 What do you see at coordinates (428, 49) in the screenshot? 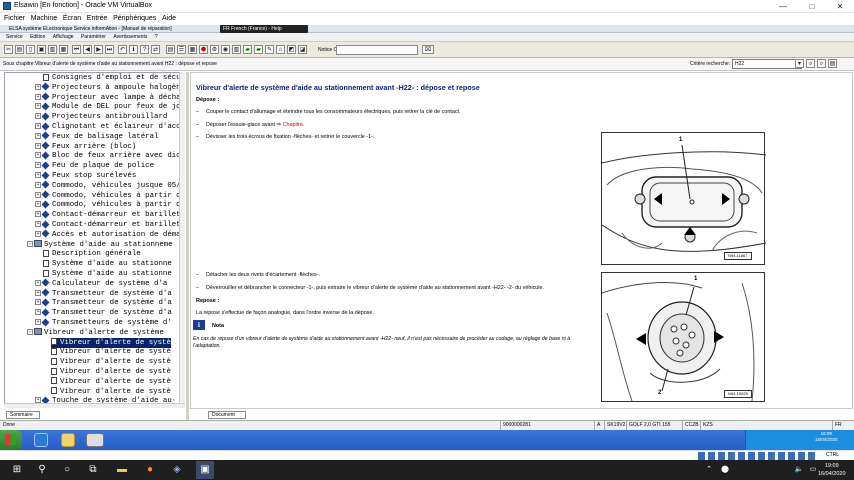
I see `notice-go-icon: ⌧` at bounding box center [428, 49].